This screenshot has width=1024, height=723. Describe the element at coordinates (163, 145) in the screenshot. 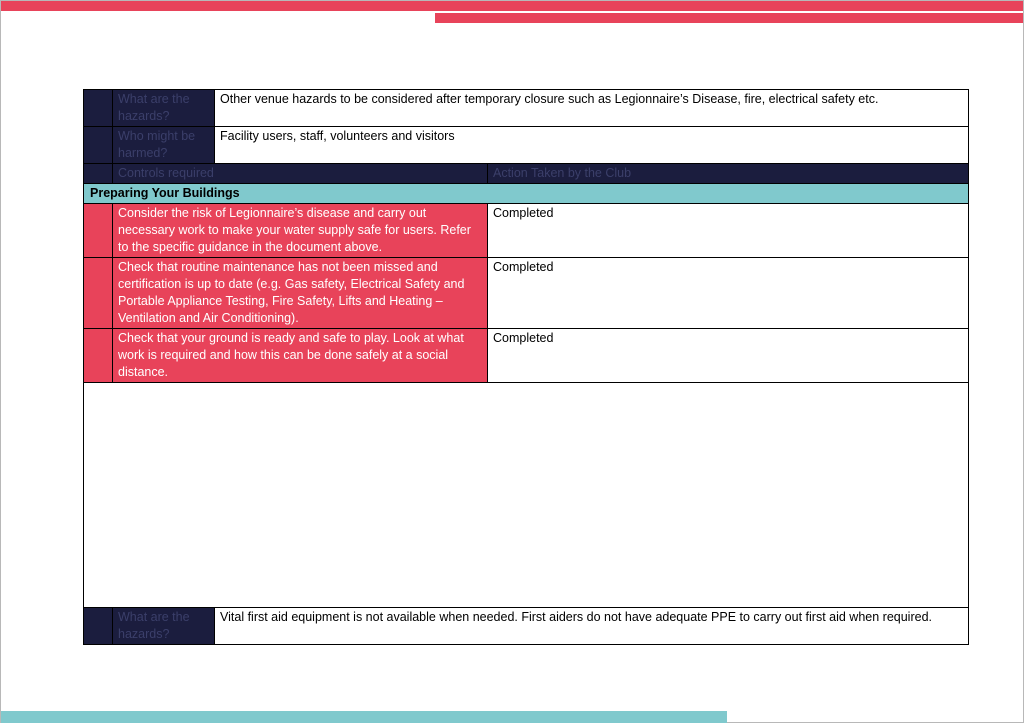

I see `harmed-label: Who might be harmed?` at that location.